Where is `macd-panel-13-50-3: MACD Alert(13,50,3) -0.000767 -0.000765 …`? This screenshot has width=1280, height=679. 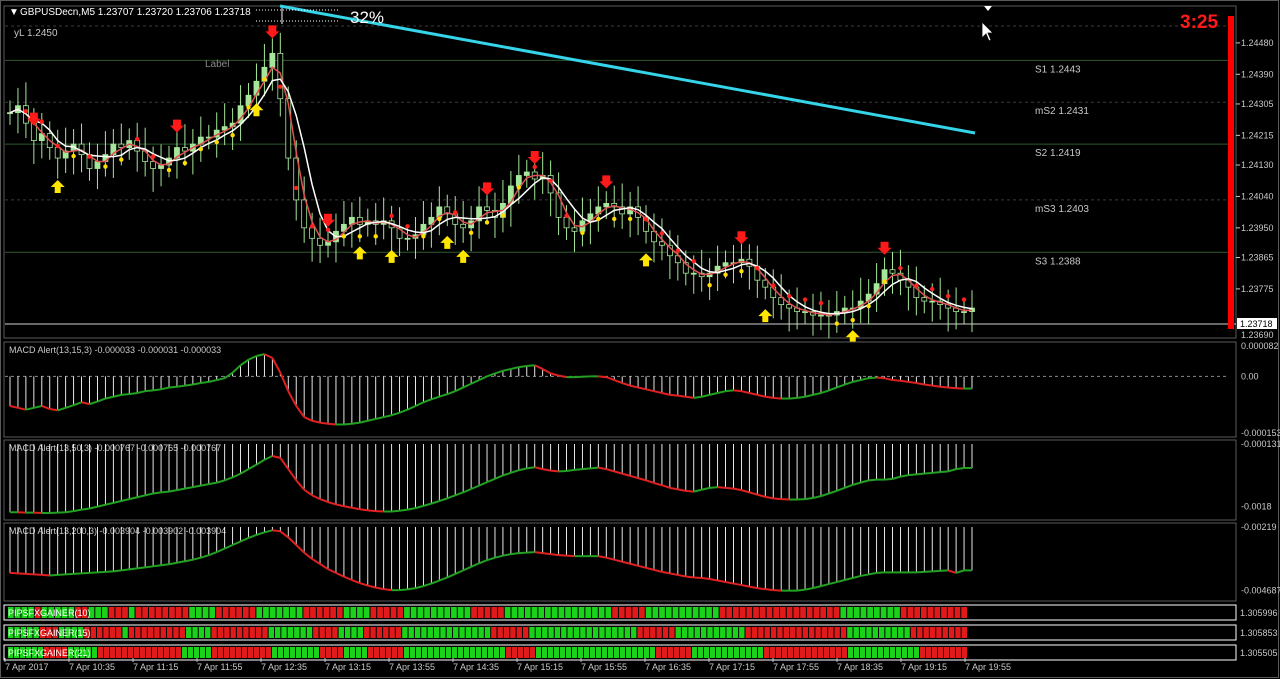
macd-panel-13-50-3: MACD Alert(13,50,3) -0.000767 -0.000765 … is located at coordinates (641, 480).